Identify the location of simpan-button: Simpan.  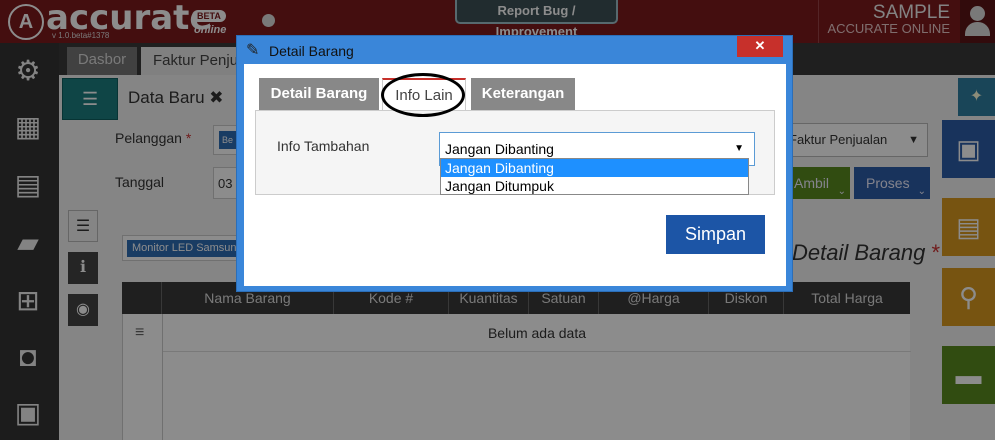
(715, 234).